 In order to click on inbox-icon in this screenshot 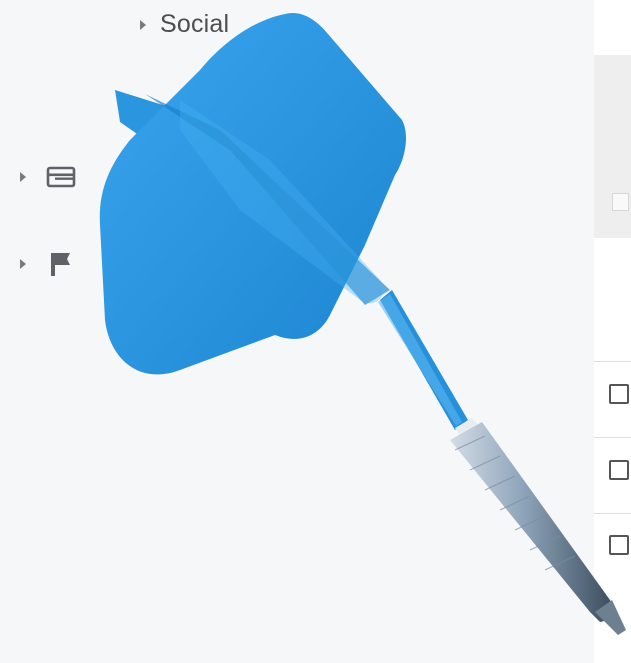, I will do `click(61, 177)`.